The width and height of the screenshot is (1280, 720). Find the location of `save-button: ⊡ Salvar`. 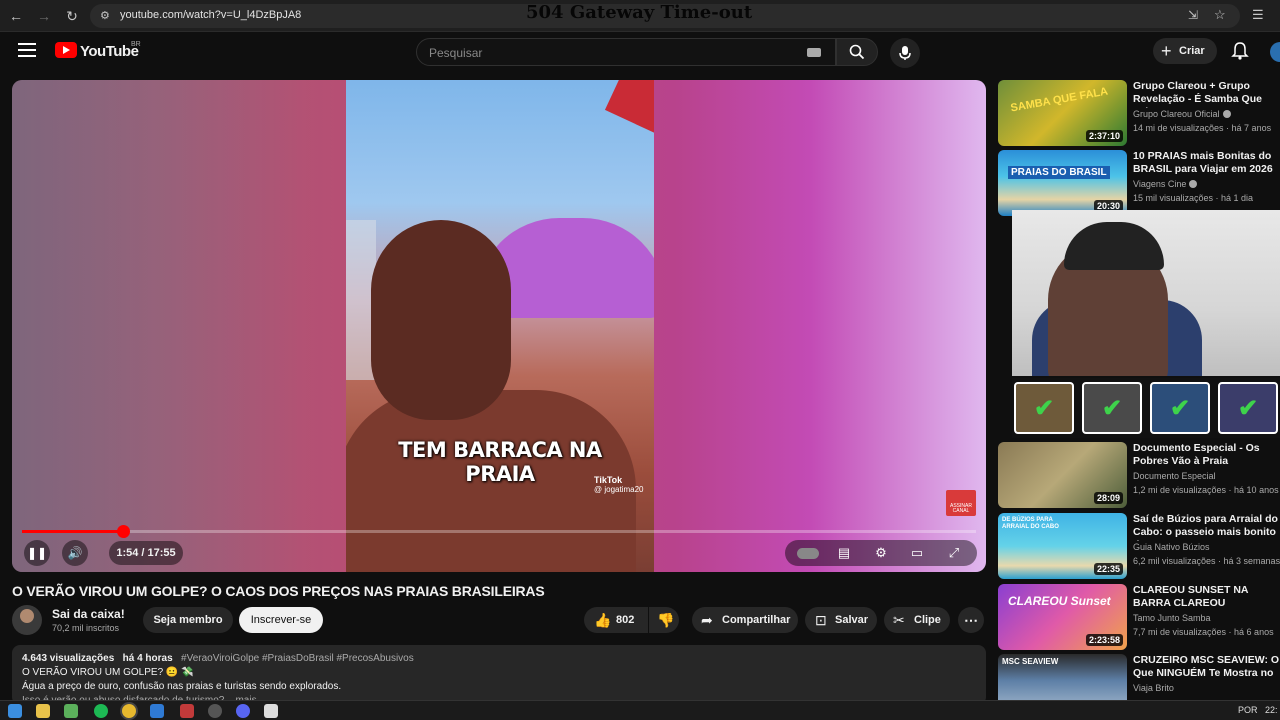

save-button: ⊡ Salvar is located at coordinates (841, 620).